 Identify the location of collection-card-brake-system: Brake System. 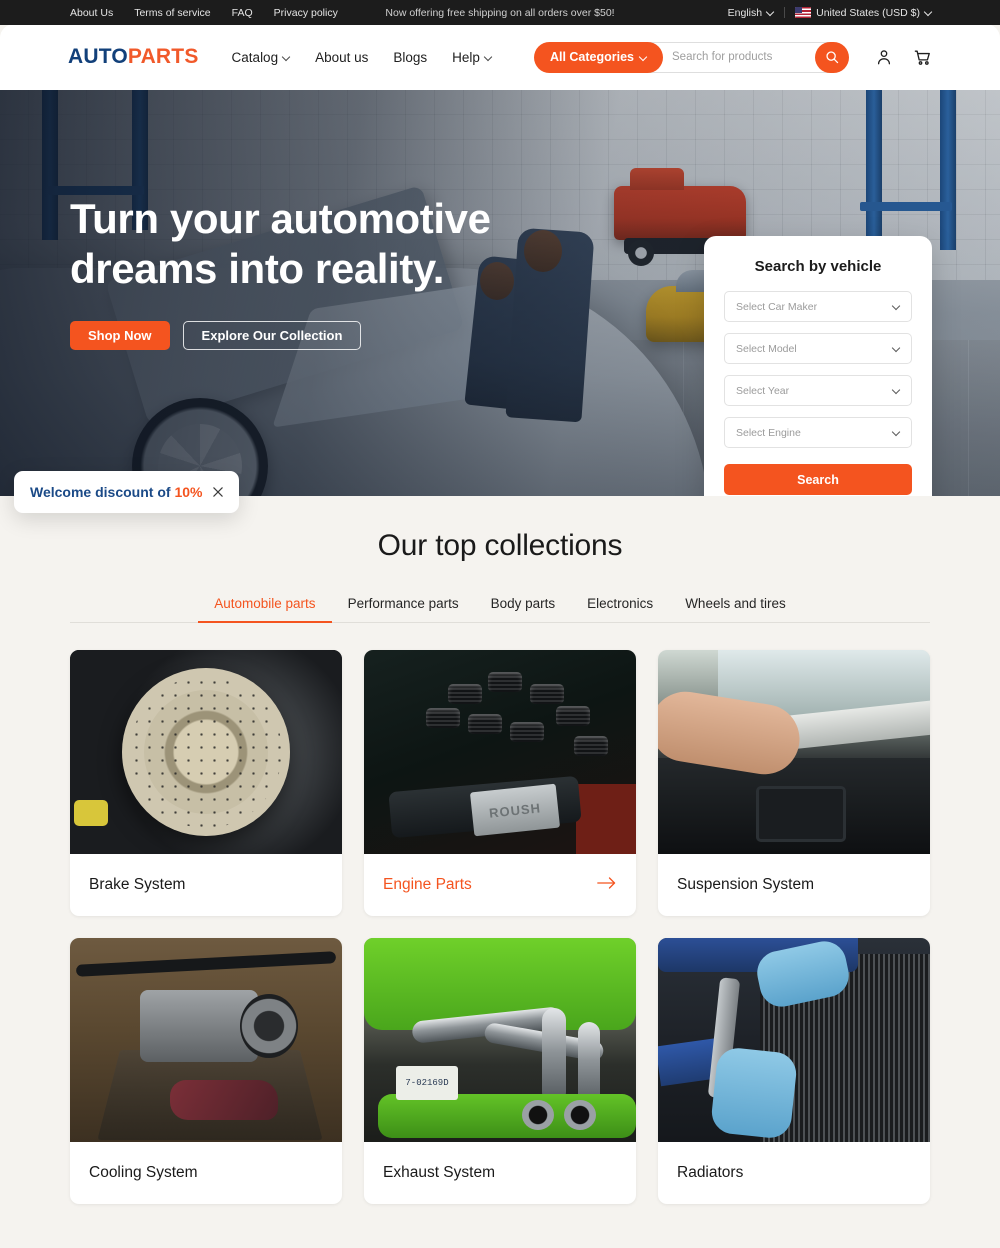
(206, 783).